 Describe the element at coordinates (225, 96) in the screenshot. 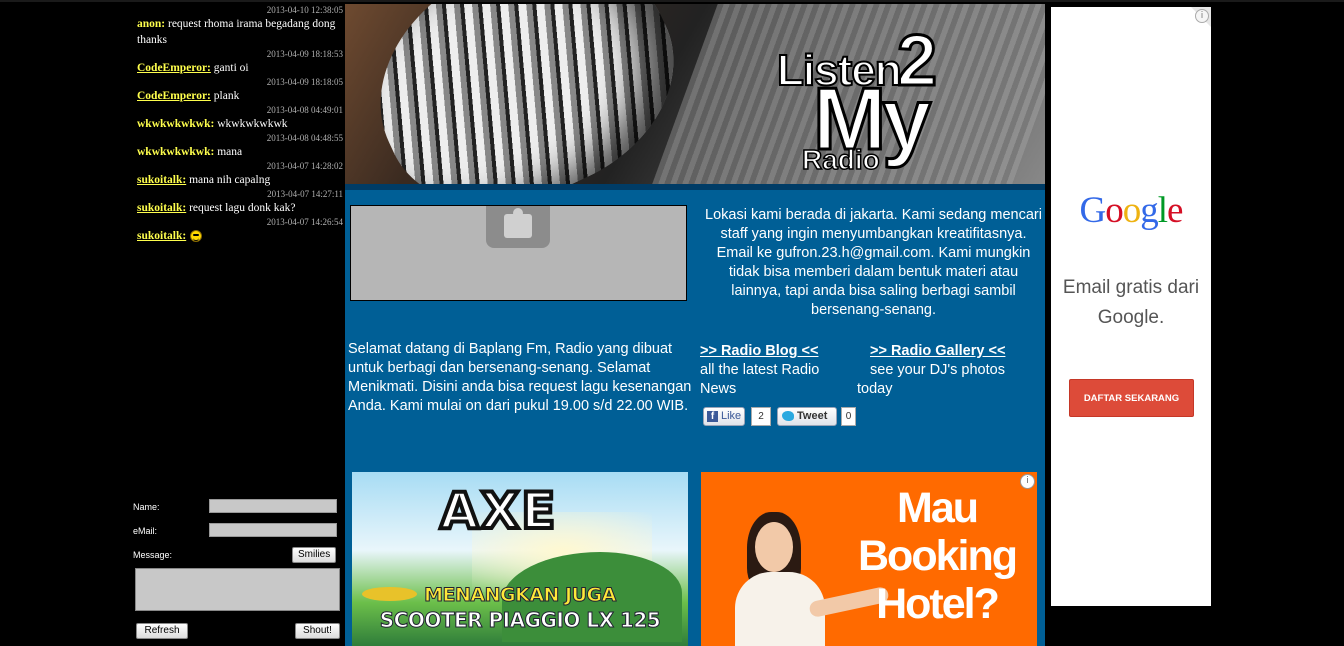

I see `shout-text: plank` at that location.